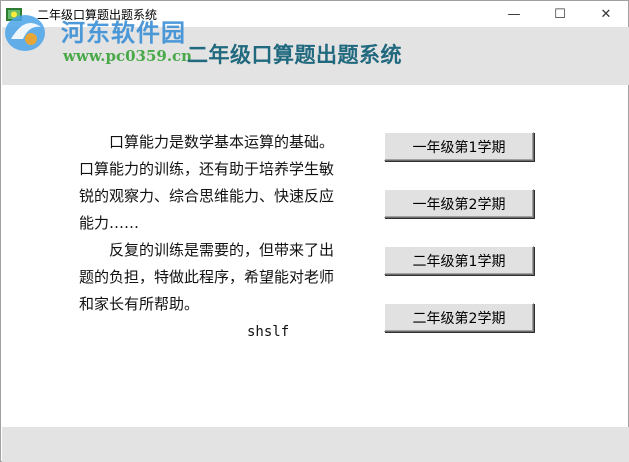 The height and width of the screenshot is (462, 629). Describe the element at coordinates (315, 444) in the screenshot. I see `footer-band` at that location.